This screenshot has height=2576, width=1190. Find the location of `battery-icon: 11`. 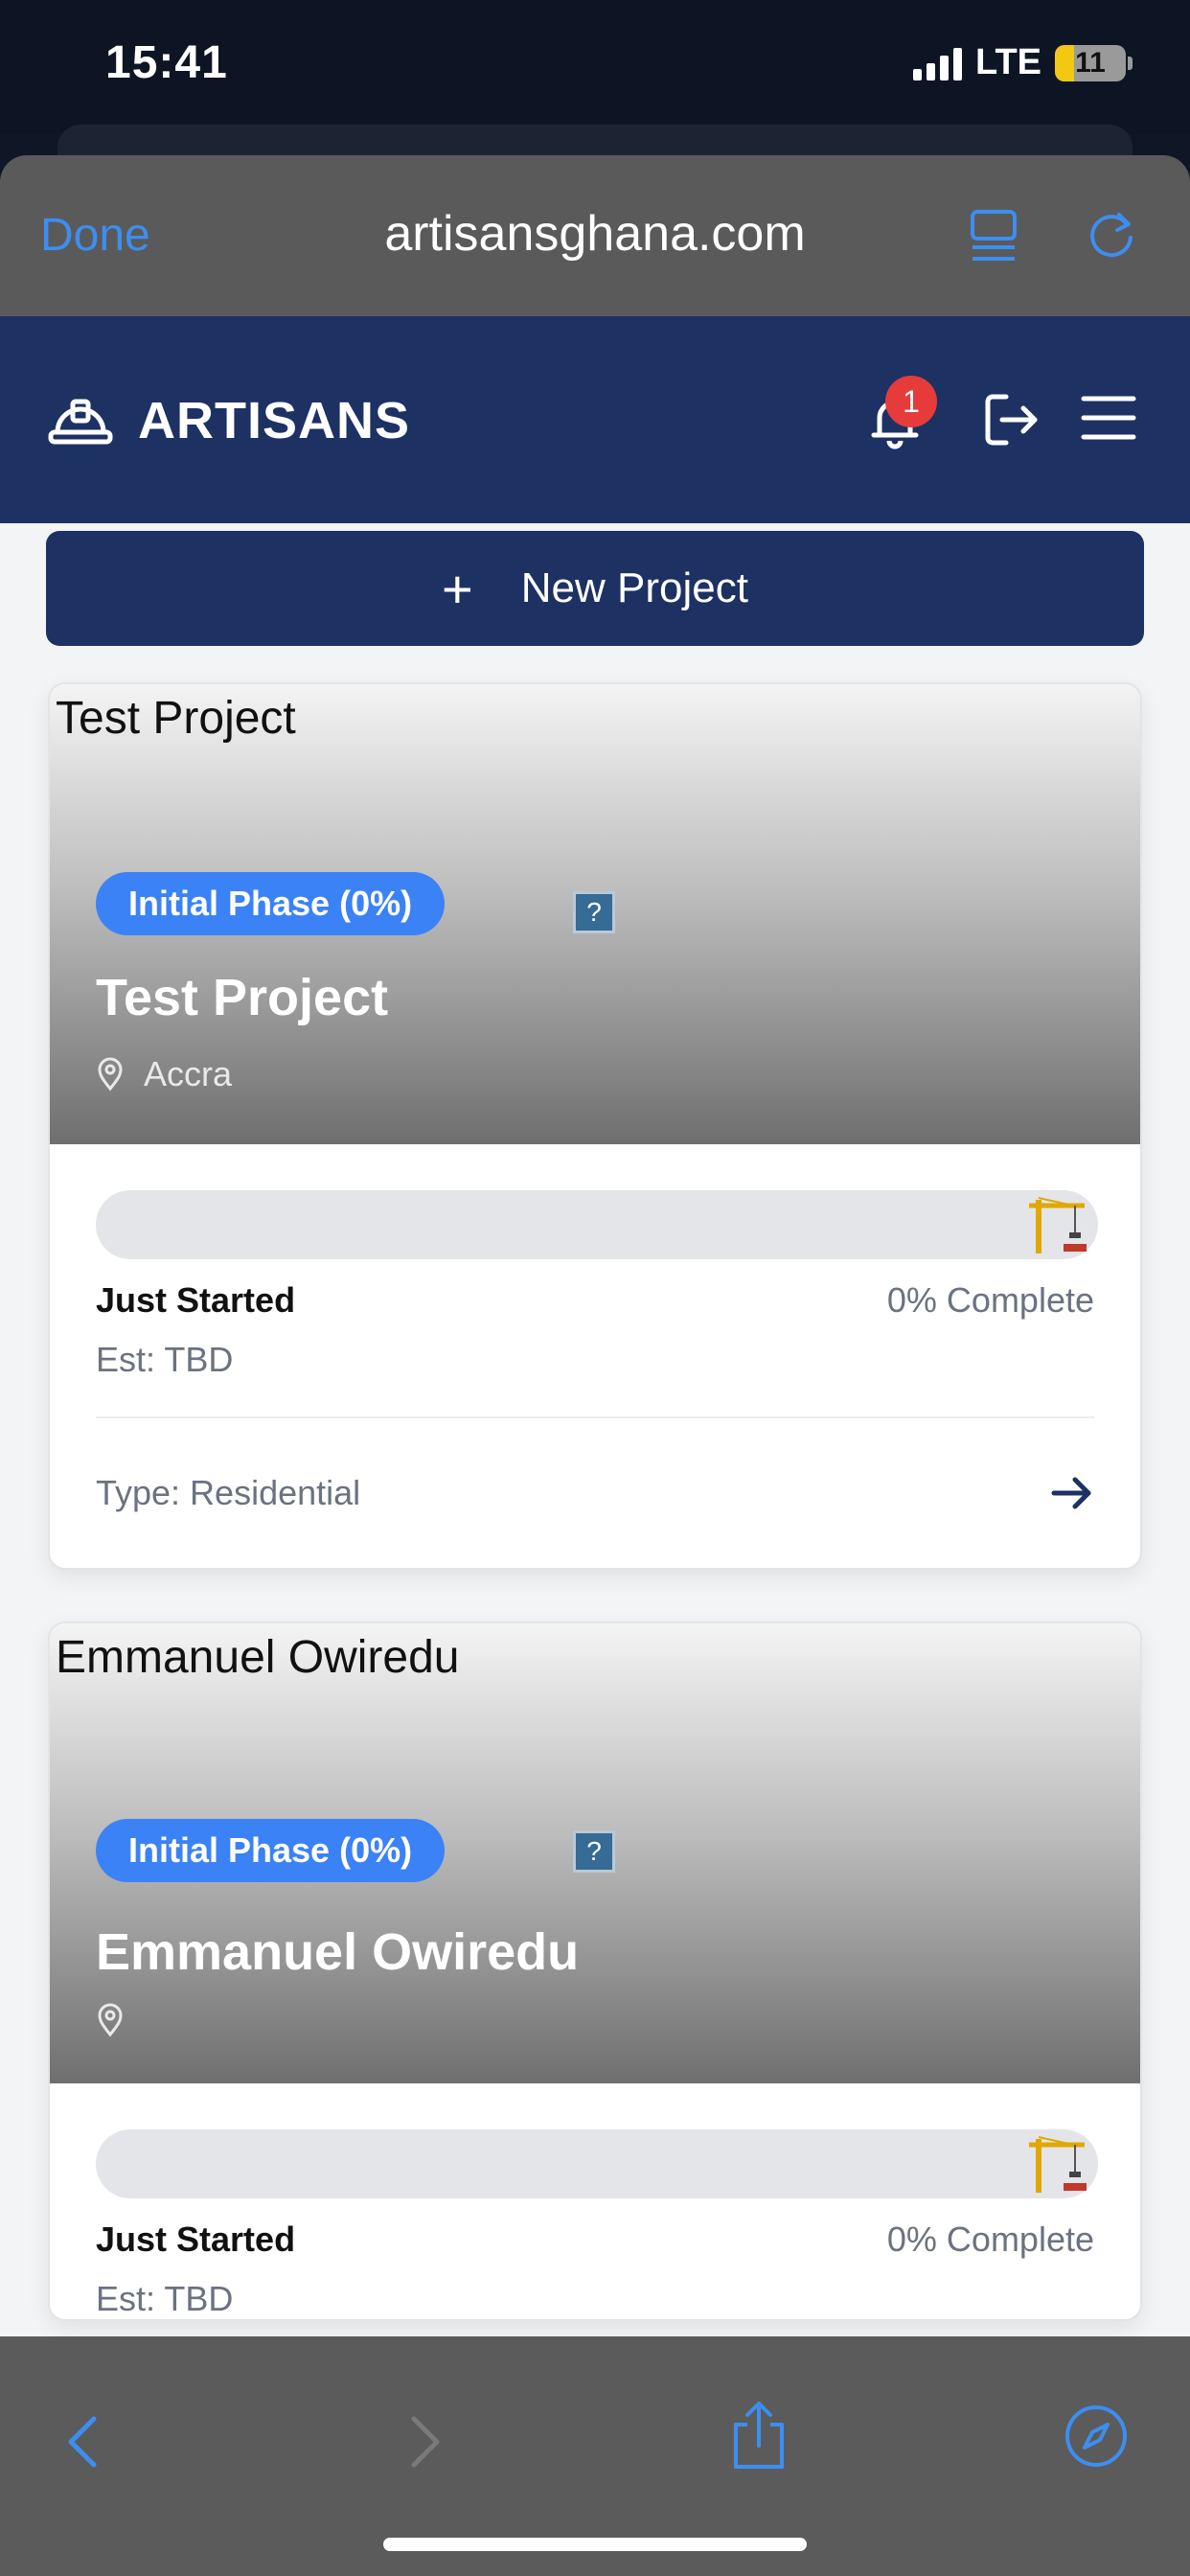

battery-icon: 11 is located at coordinates (1091, 63).